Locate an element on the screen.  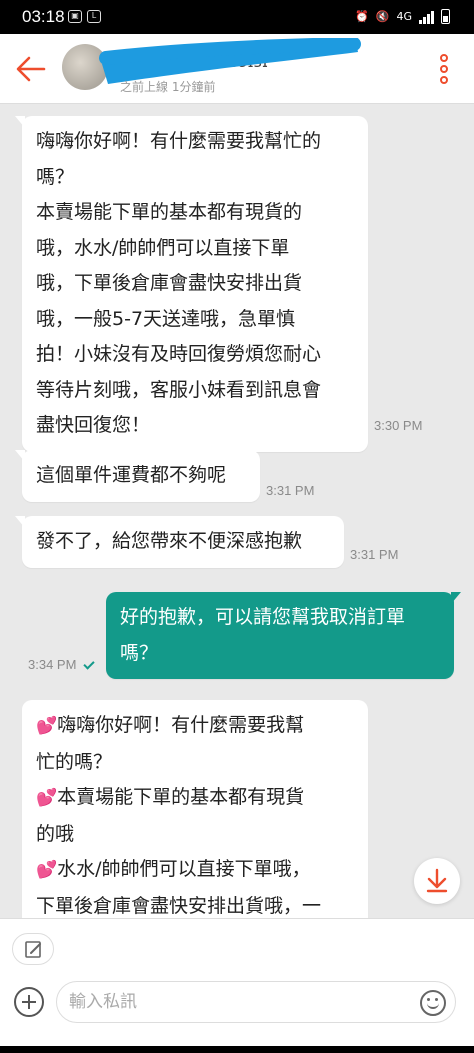
message-line: 忙的嗎？ is located at coordinates (74, 761).